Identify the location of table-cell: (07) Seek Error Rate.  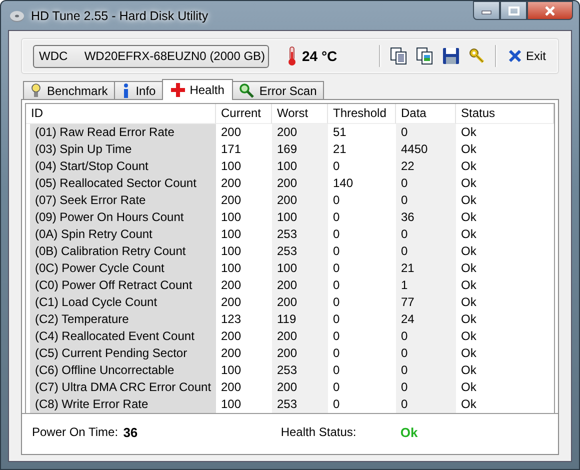
(123, 200).